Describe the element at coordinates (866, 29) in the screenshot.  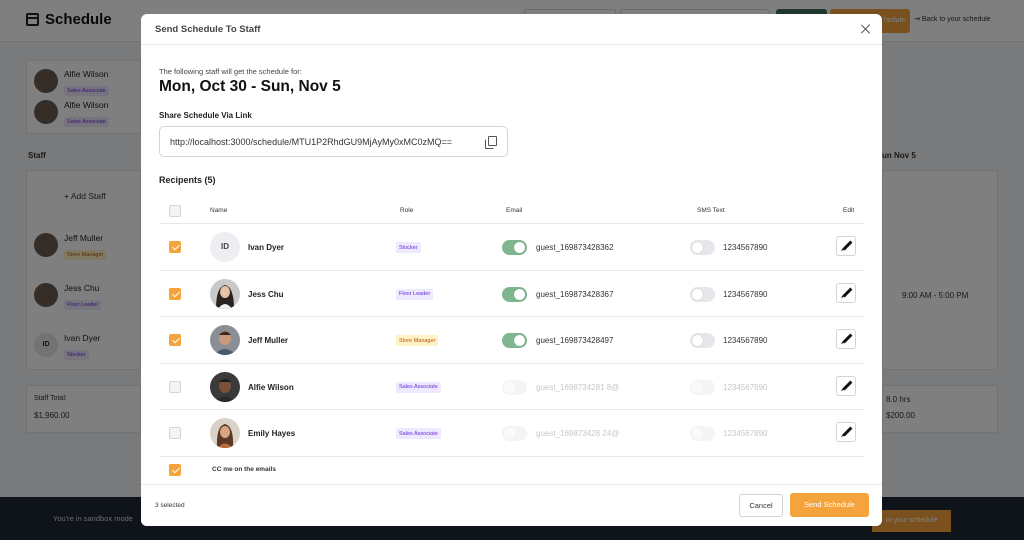
I see `close-icon` at that location.